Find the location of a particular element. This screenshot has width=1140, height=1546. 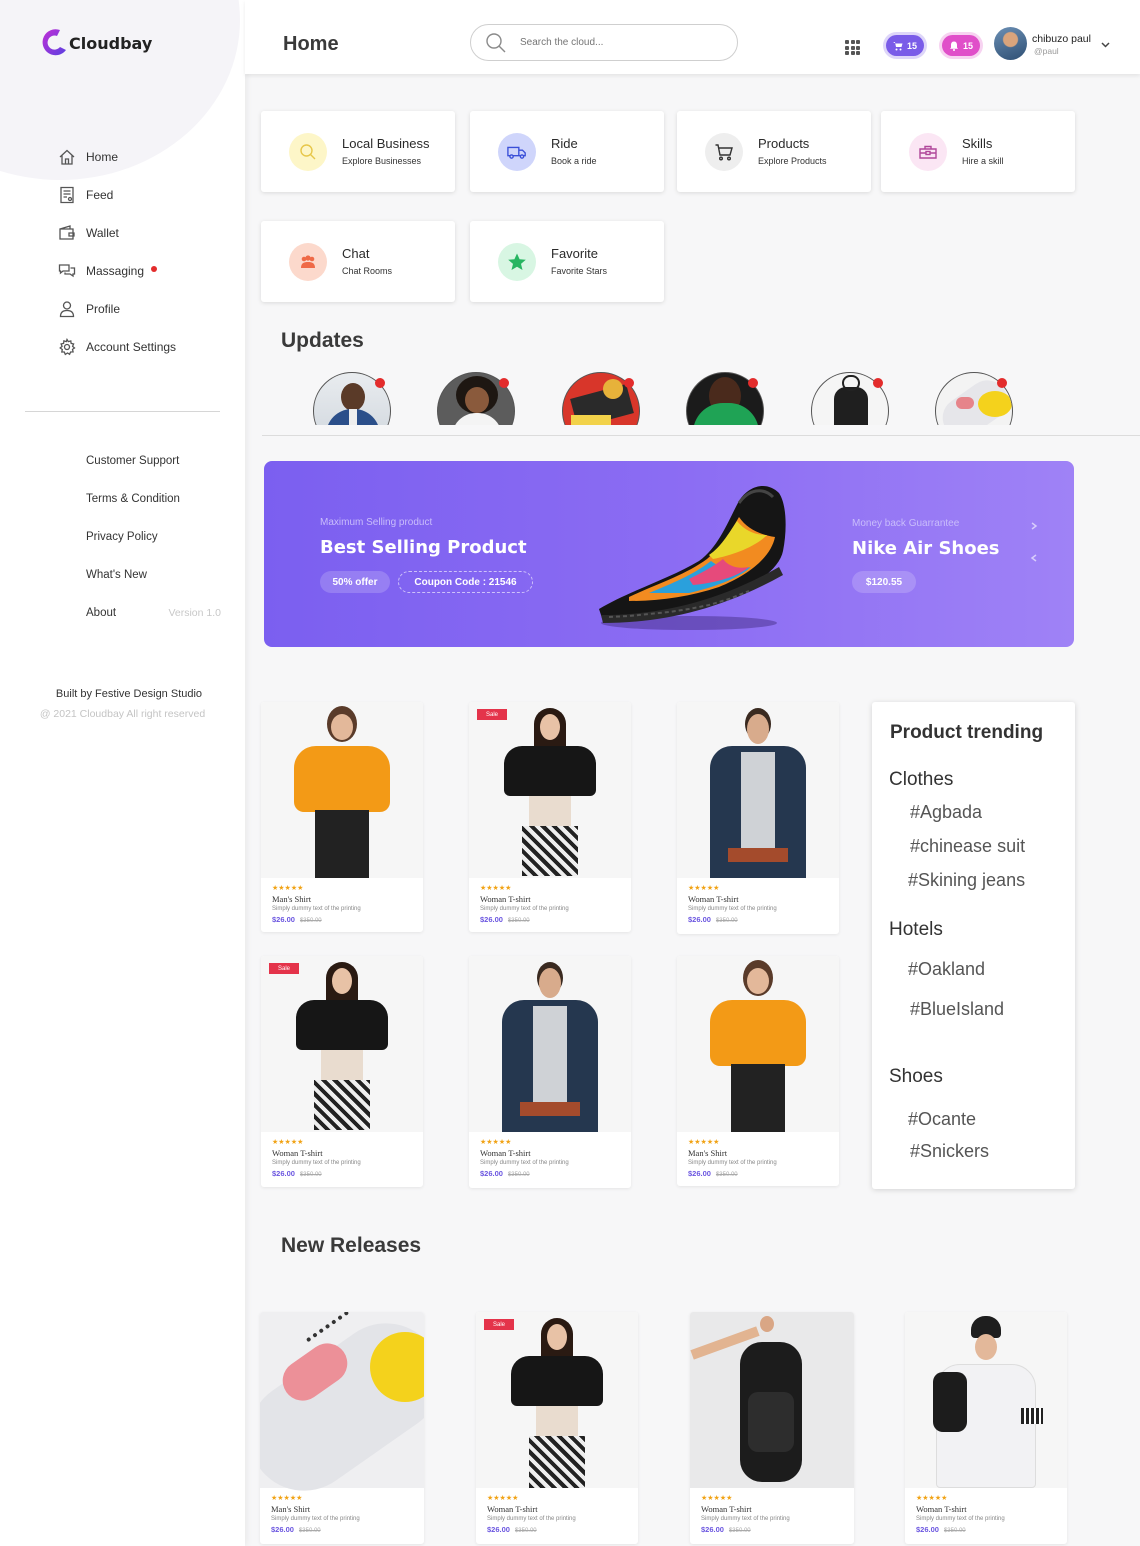

trending-tag: #Agbada is located at coordinates (946, 812).